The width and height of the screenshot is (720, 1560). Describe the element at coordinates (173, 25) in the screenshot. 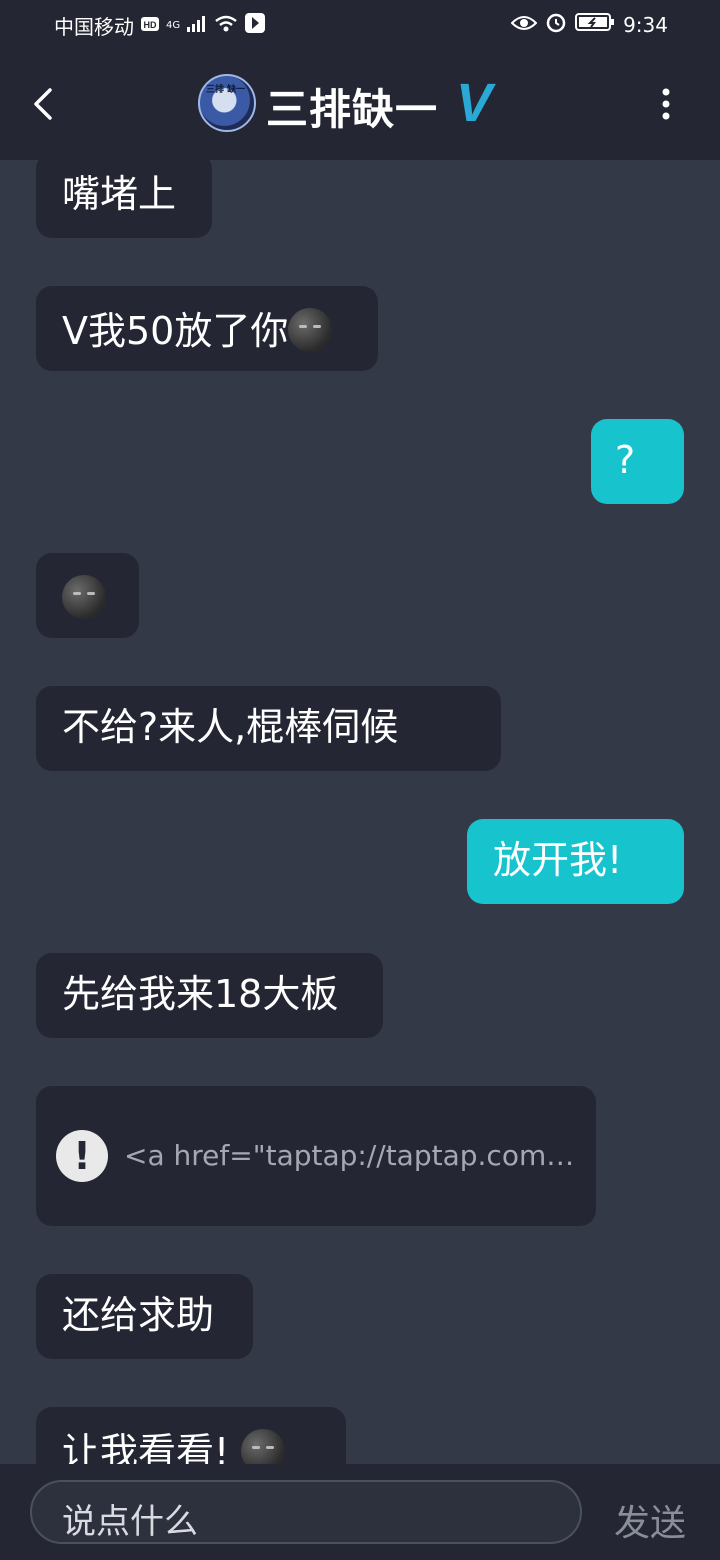

I see `network-label: 4G` at that location.